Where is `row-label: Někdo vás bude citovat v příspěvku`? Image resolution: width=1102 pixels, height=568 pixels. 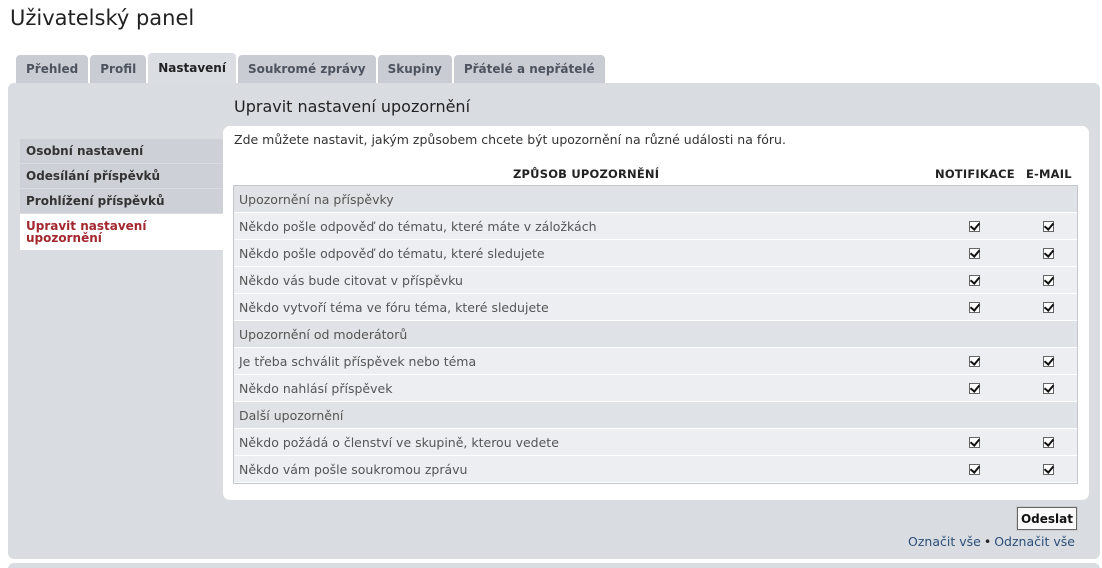 row-label: Někdo vás bude citovat v příspěvku is located at coordinates (351, 280).